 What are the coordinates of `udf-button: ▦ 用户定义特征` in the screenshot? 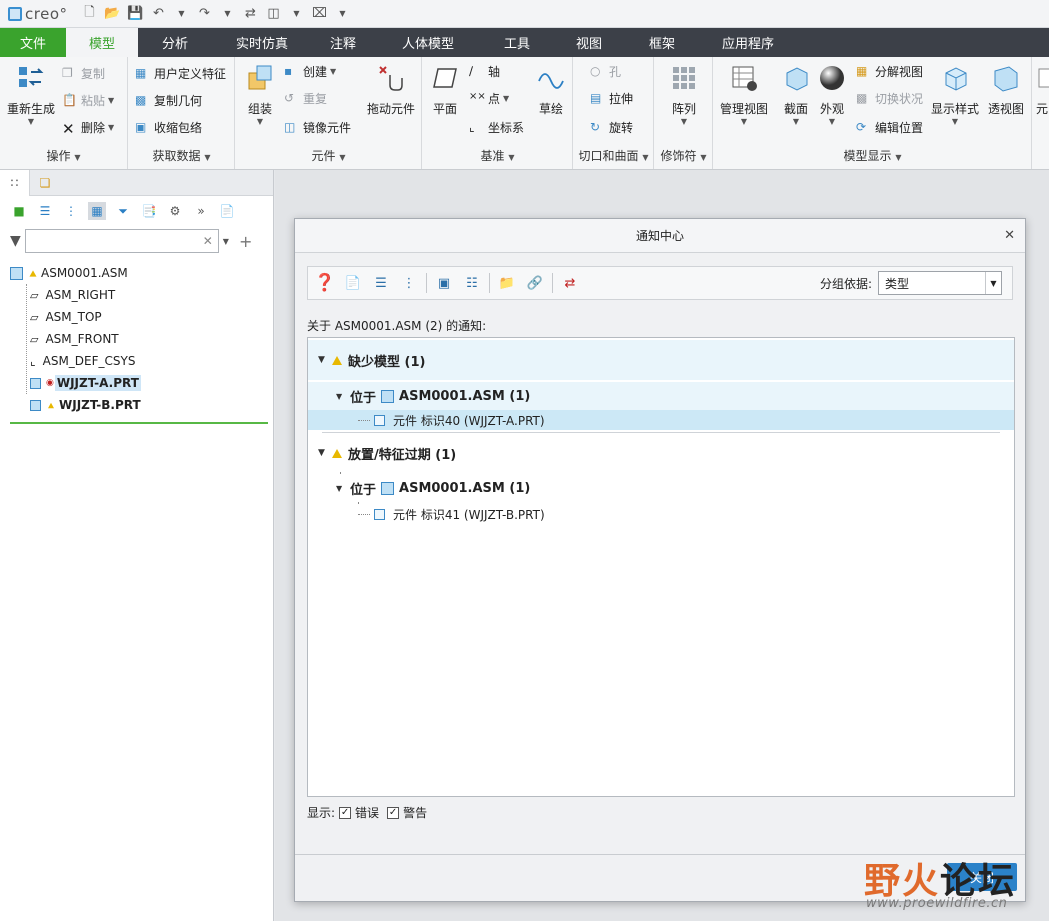 It's located at (180, 73).